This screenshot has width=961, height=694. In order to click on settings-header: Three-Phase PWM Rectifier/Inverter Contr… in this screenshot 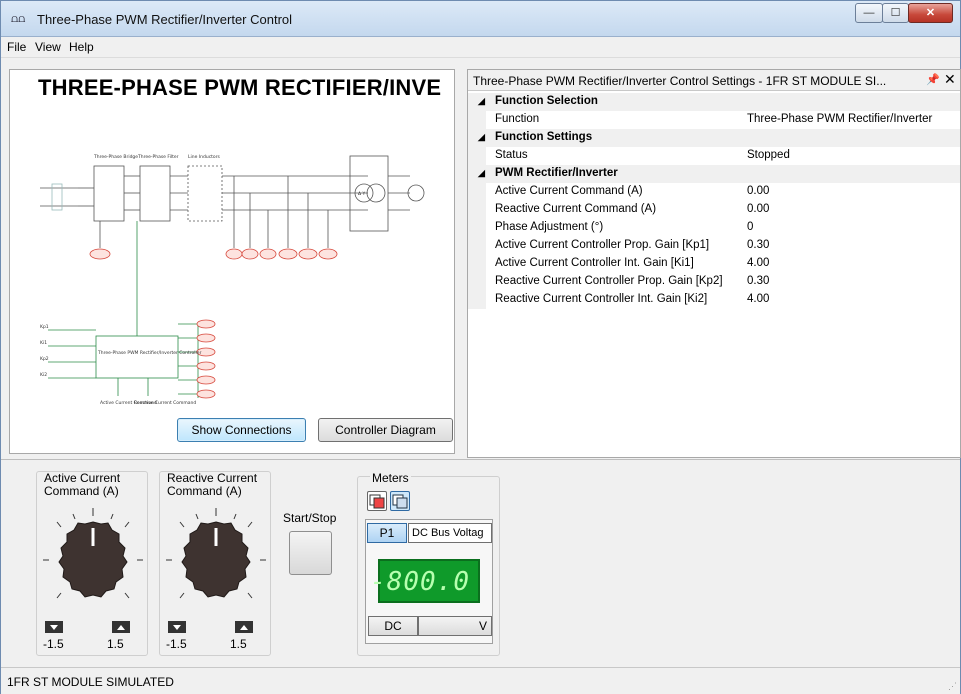, I will do `click(714, 80)`.